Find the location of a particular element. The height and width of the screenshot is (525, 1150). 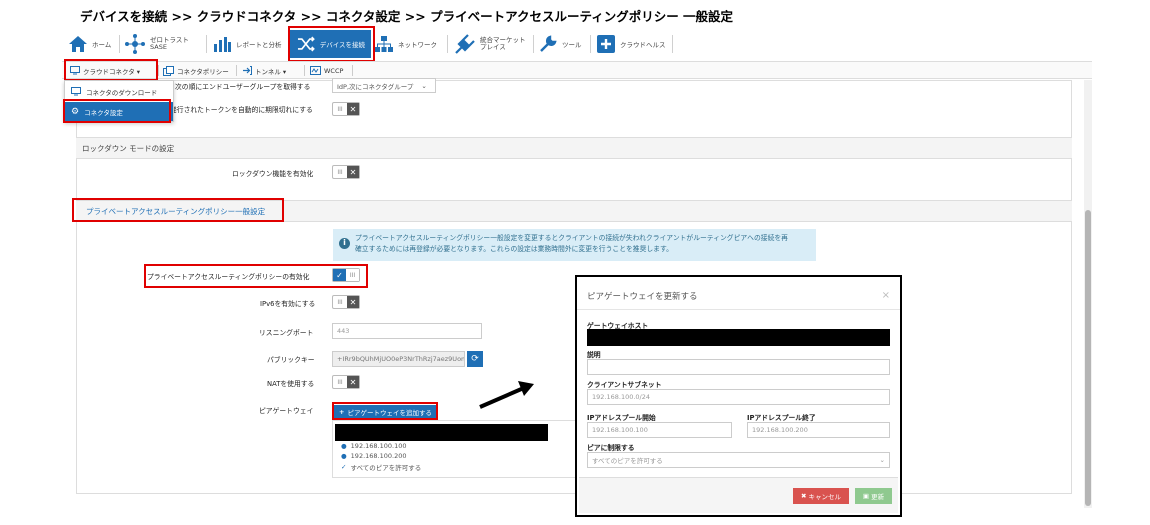

highlight-cloud-connector is located at coordinates (111, 70).